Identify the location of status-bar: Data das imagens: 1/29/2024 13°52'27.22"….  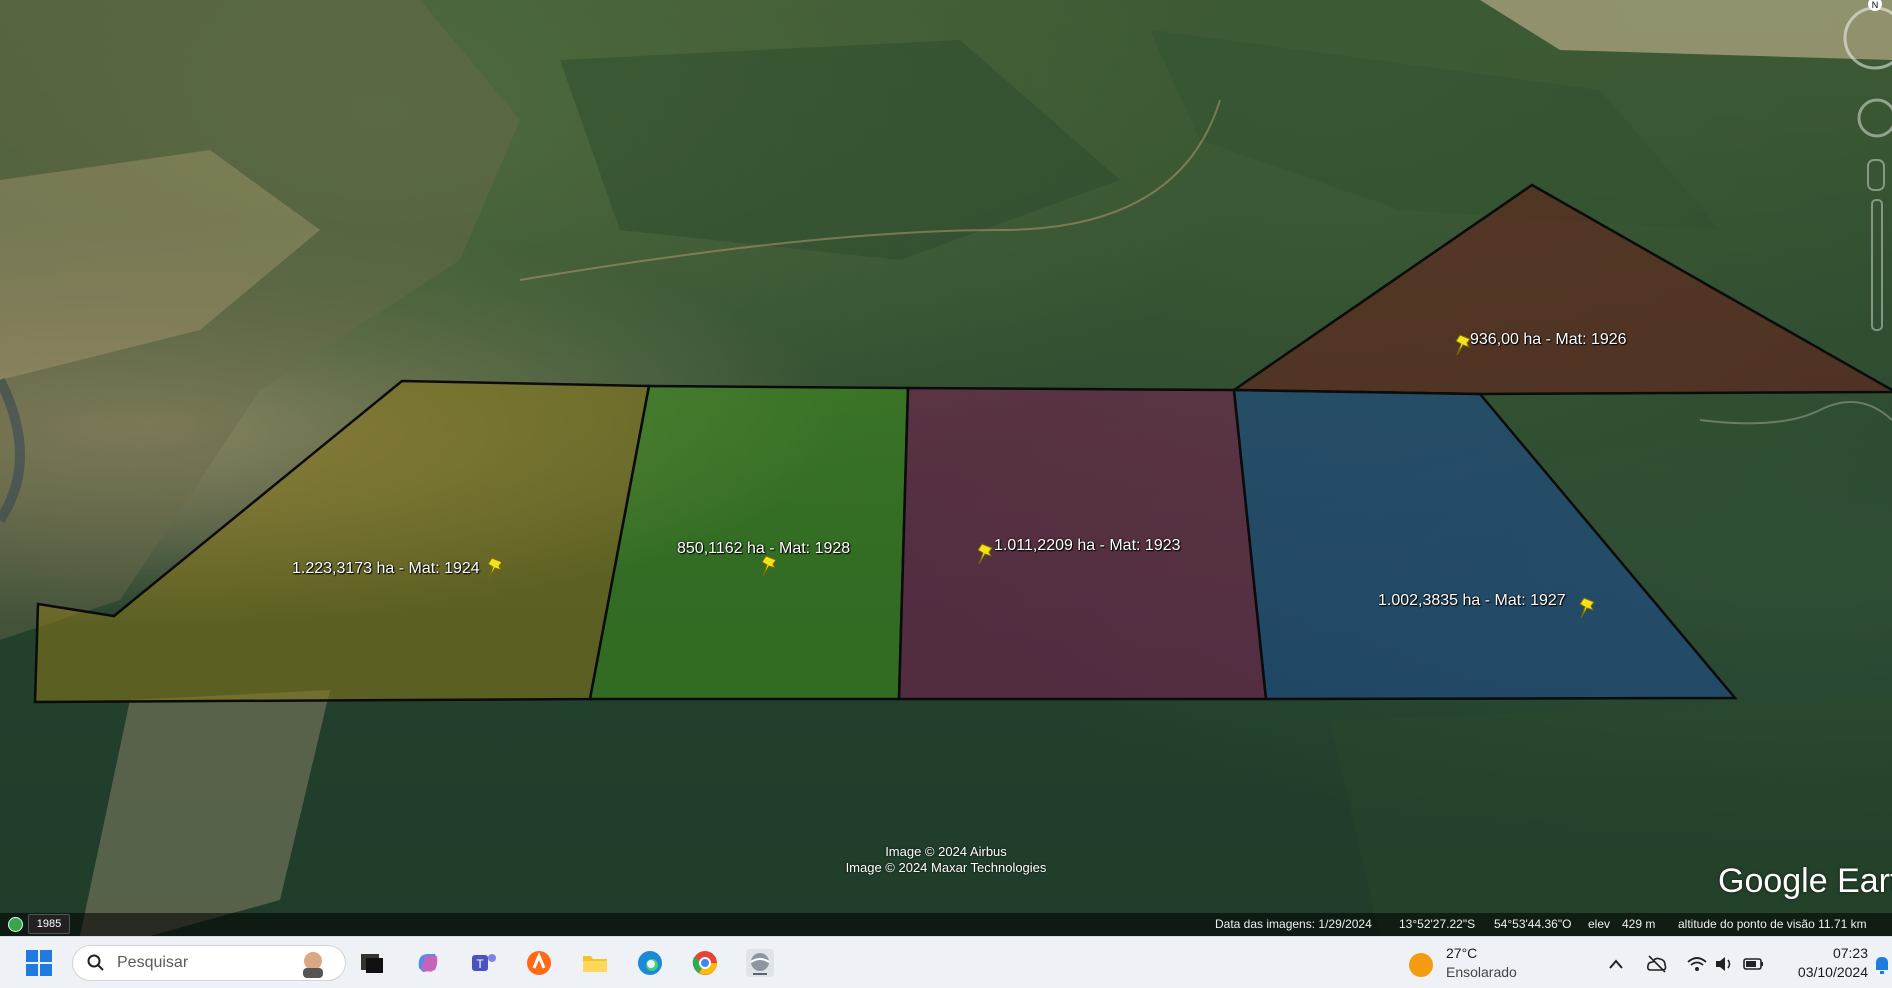
(946, 924).